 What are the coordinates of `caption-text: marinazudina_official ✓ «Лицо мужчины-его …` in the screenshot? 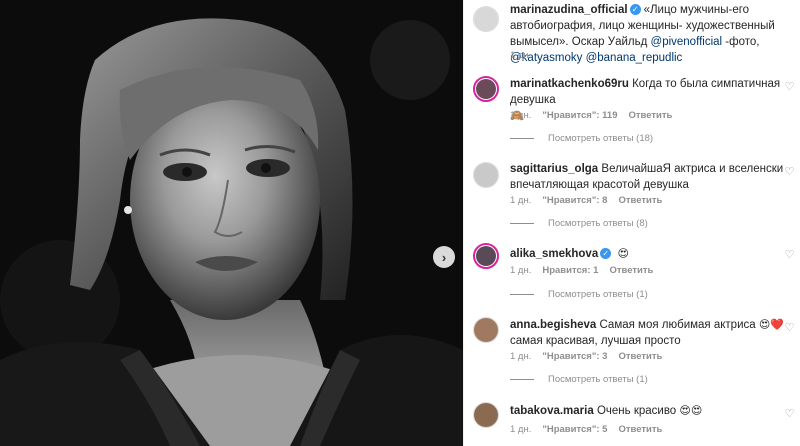 It's located at (652, 34).